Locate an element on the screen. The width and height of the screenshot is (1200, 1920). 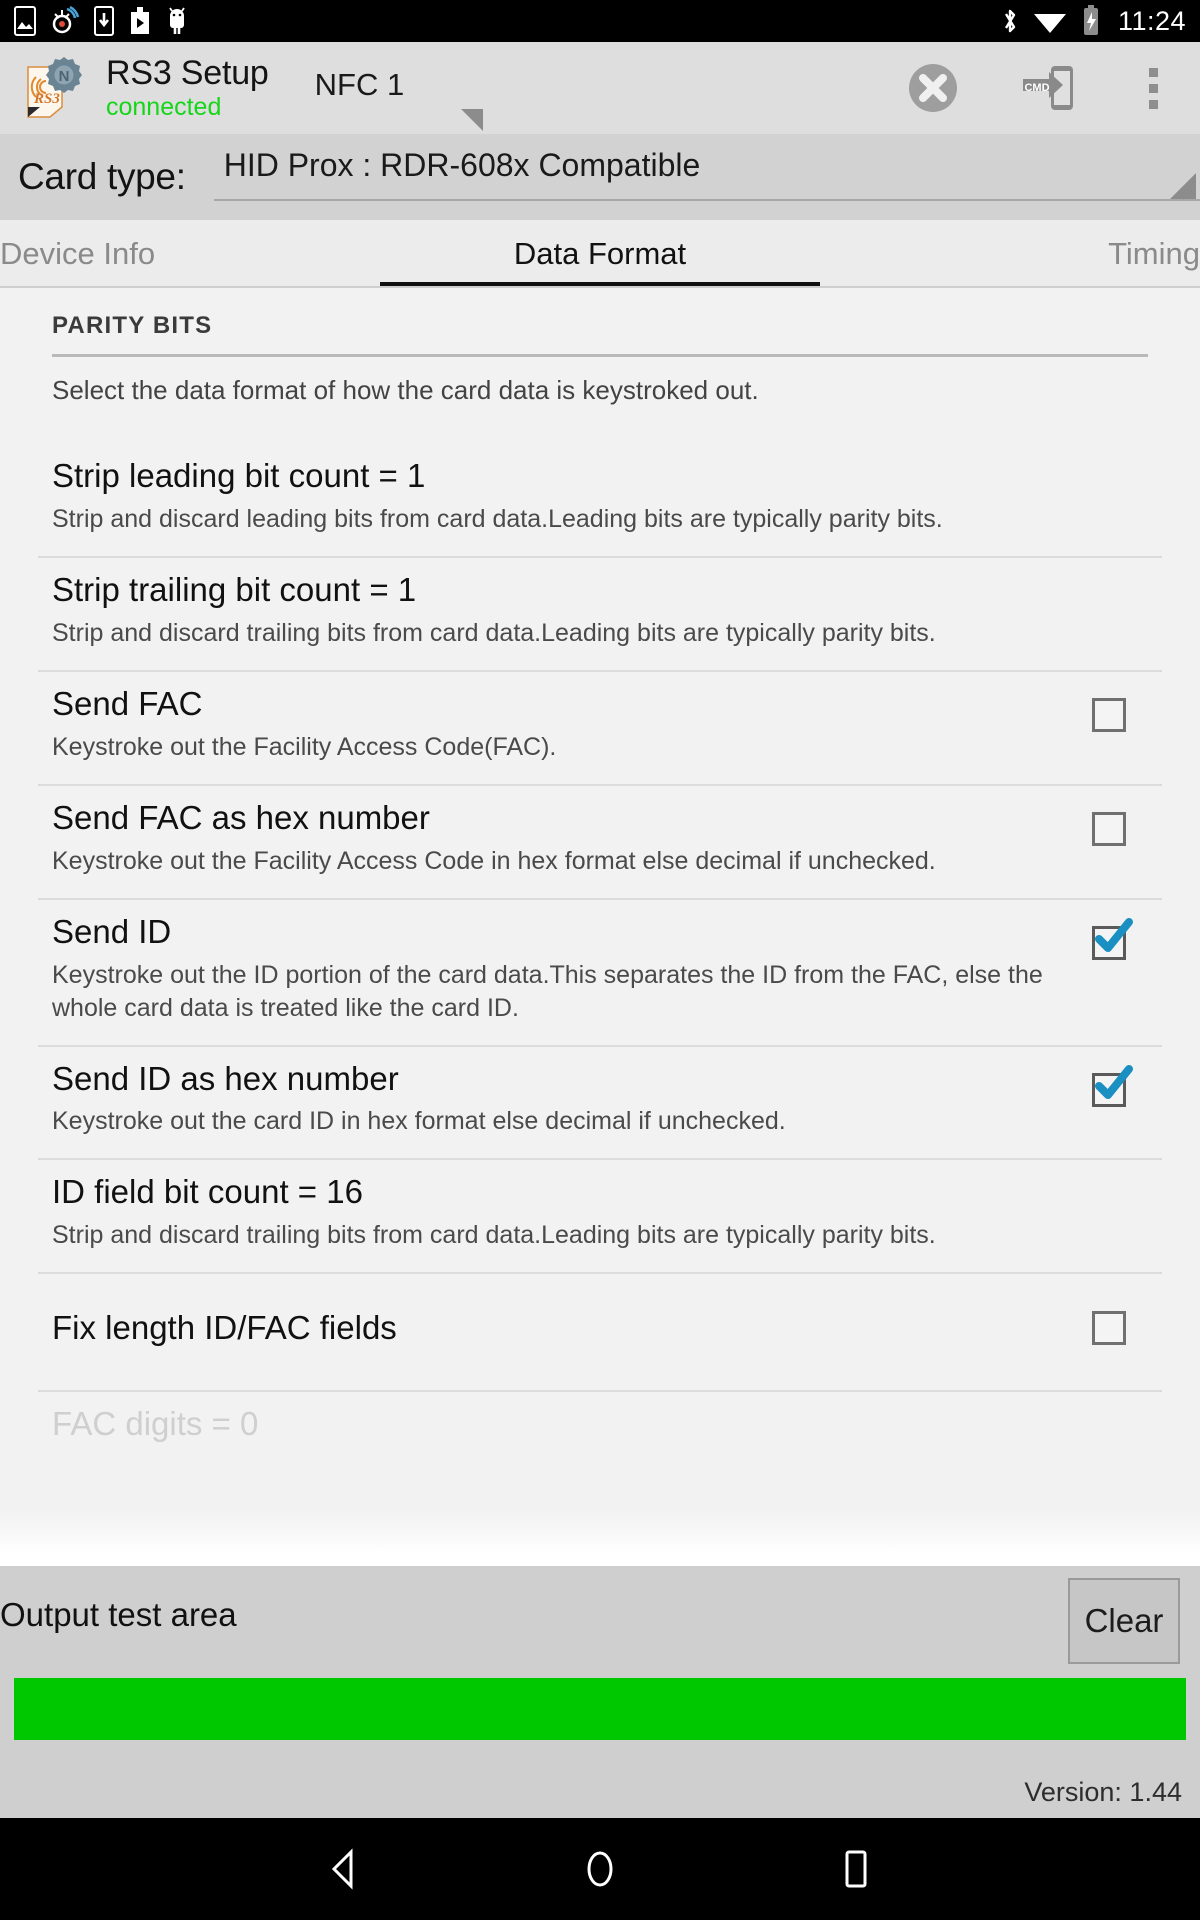
tab-data-format: Data Format is located at coordinates (600, 254).